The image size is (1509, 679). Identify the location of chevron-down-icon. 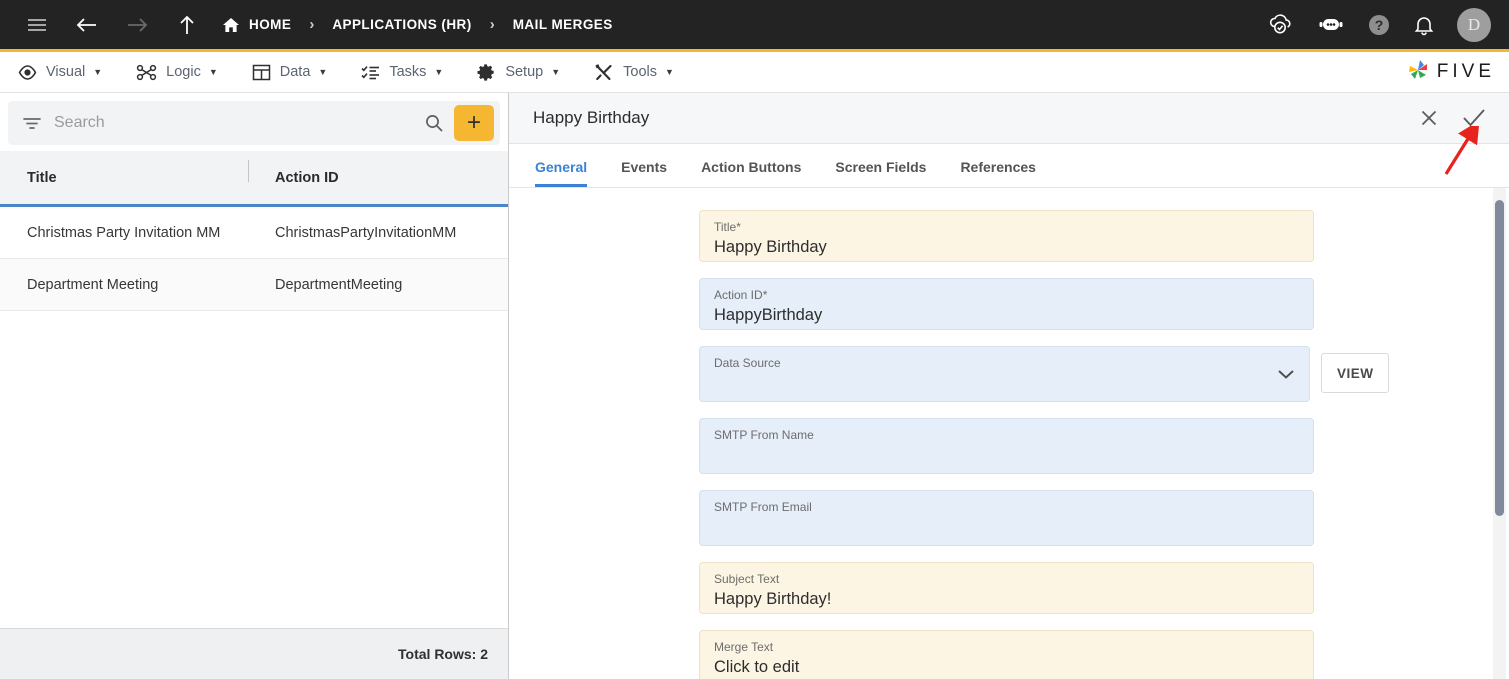
(1286, 374).